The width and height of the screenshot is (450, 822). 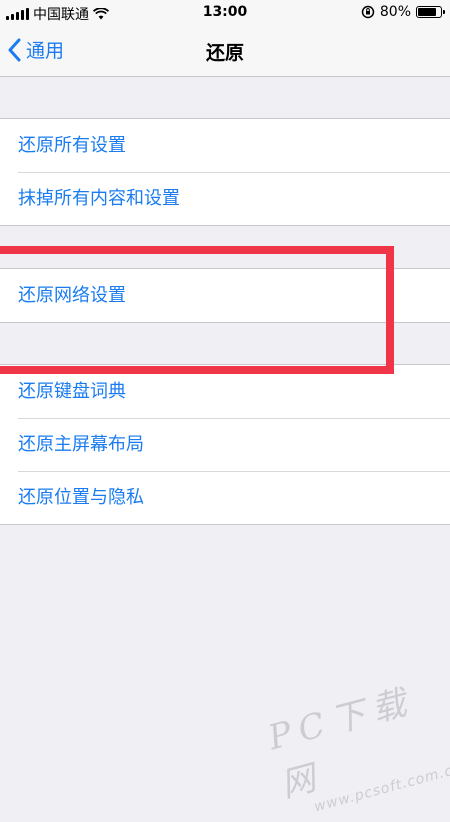 I want to click on reset-location-privacy-button: 还原位置与隐私, so click(x=225, y=497).